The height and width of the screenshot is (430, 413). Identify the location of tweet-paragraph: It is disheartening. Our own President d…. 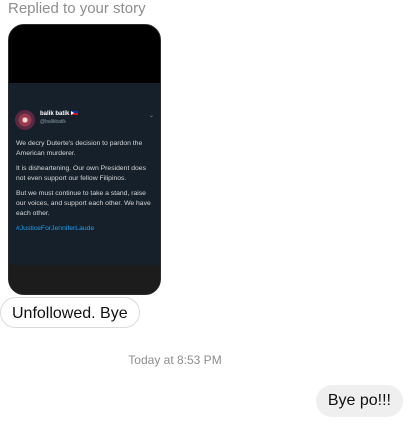
(81, 173).